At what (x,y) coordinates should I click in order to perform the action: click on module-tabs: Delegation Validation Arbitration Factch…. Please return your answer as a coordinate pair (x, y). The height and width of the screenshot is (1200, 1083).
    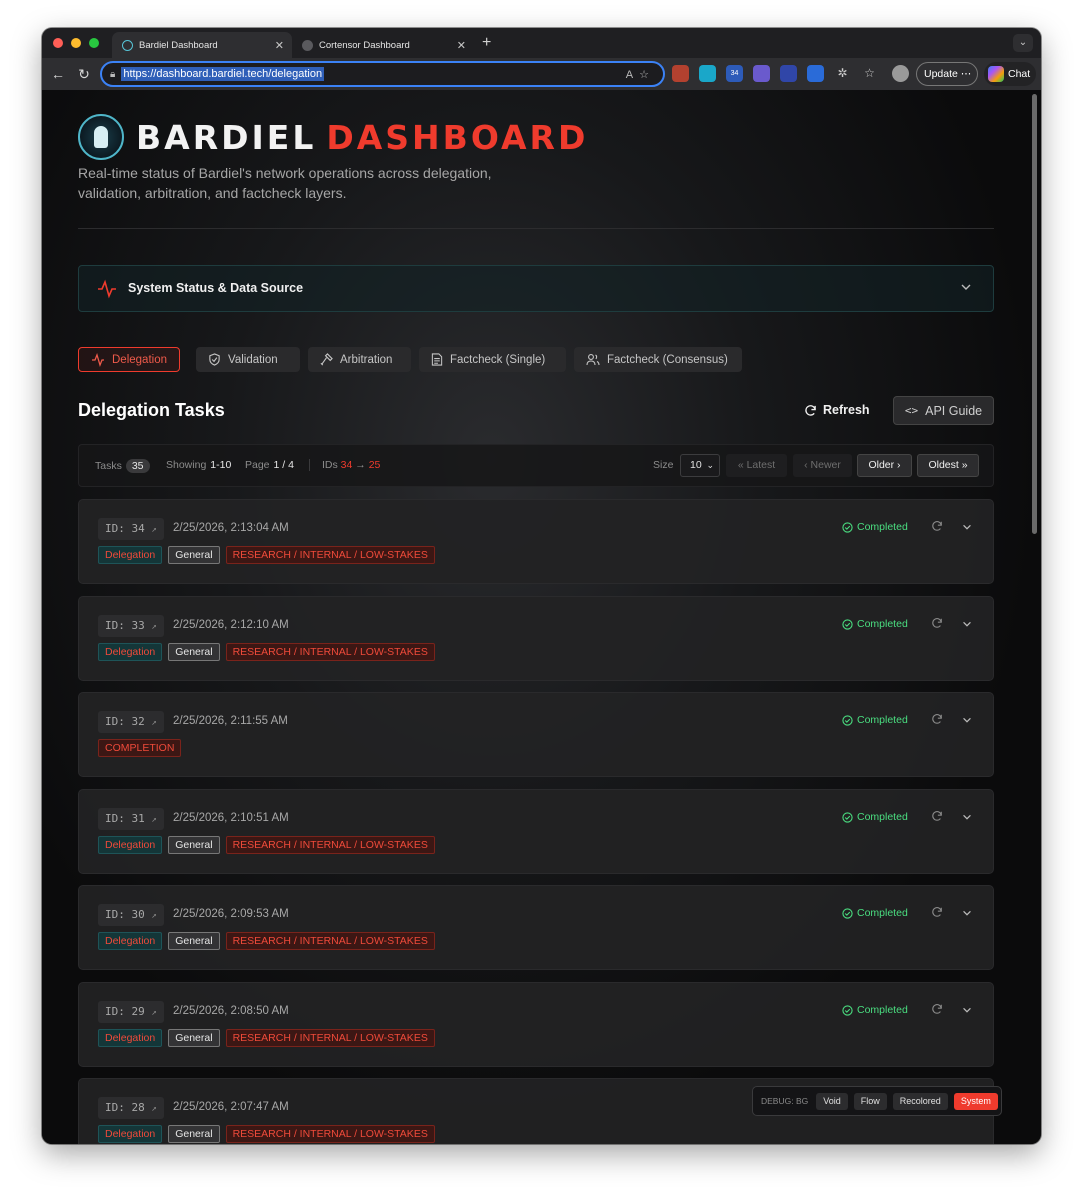
    Looking at the image, I should click on (410, 359).